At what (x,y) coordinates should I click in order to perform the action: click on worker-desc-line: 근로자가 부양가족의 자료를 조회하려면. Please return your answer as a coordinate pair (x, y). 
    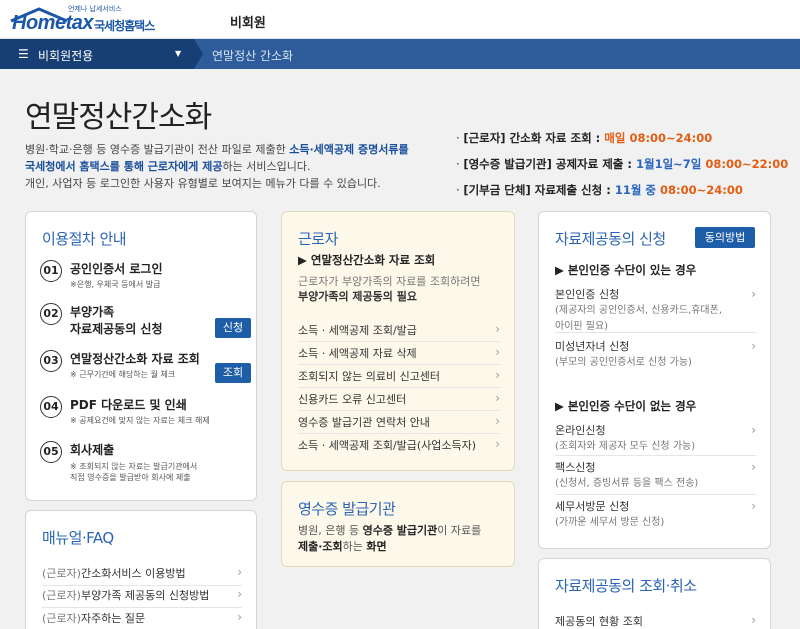
    Looking at the image, I should click on (389, 281).